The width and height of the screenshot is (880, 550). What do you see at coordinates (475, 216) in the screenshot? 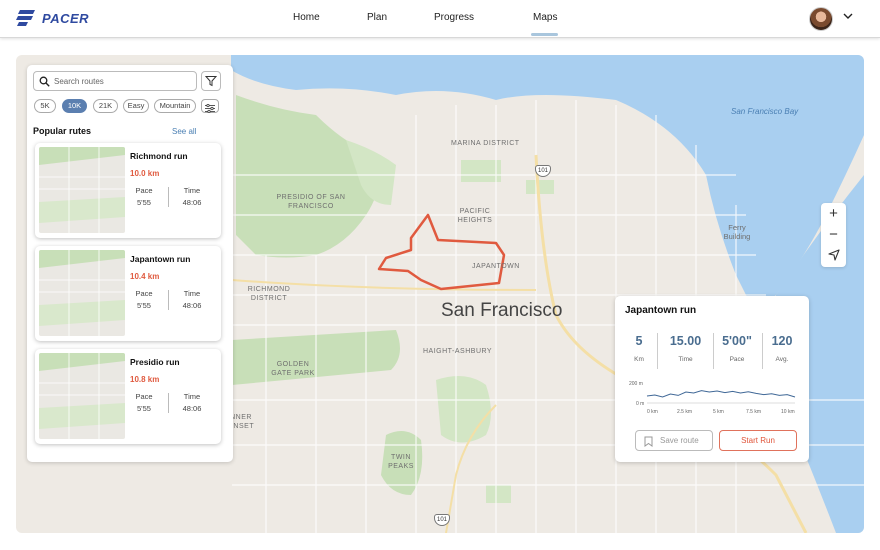
I see `label-pacific-heights: PACIFIC HEIGHTS` at bounding box center [475, 216].